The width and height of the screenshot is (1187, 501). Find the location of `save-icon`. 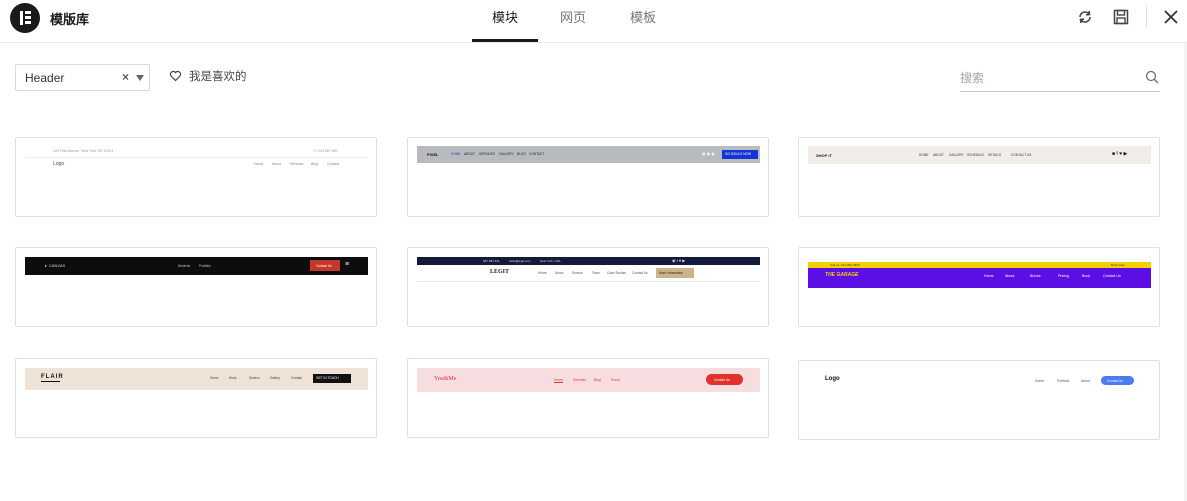

save-icon is located at coordinates (1121, 17).